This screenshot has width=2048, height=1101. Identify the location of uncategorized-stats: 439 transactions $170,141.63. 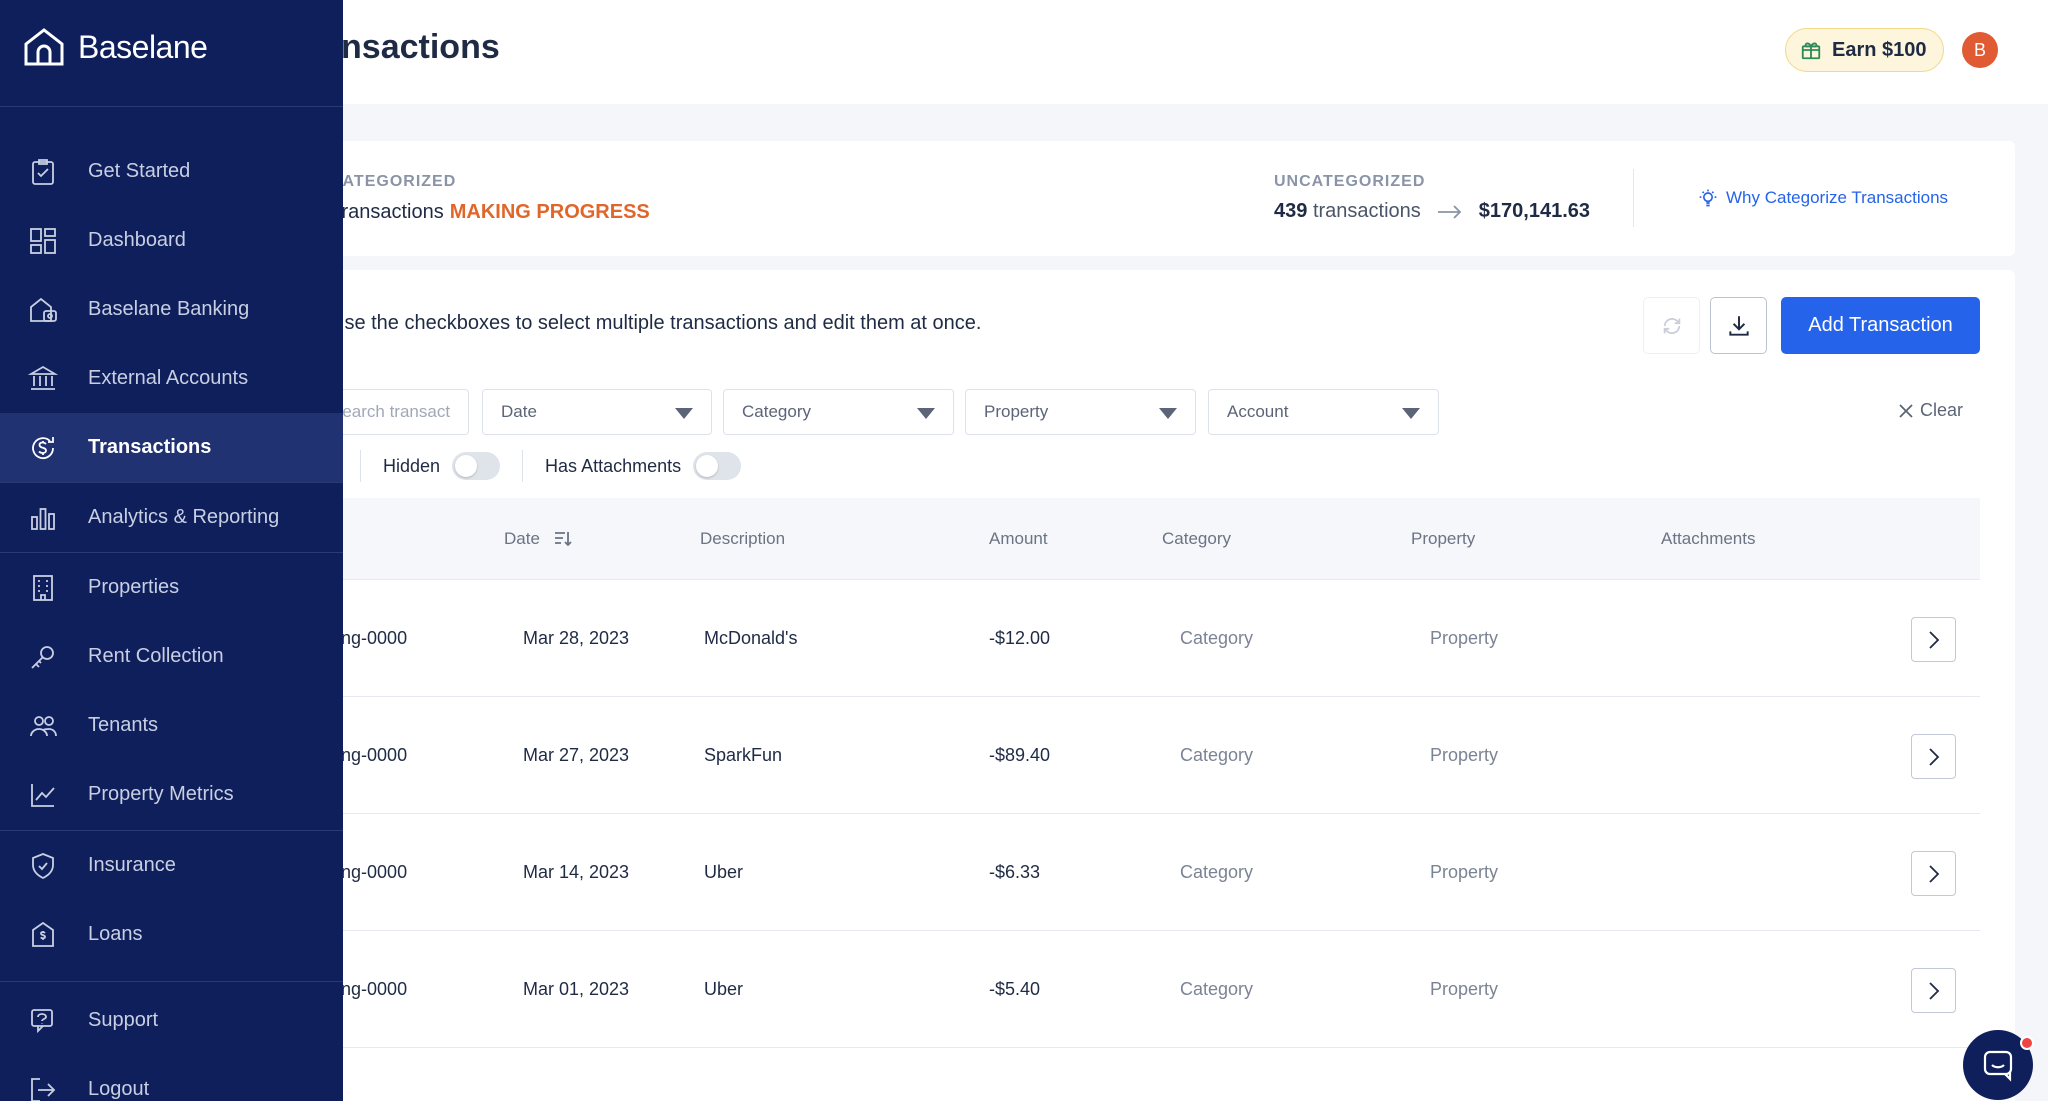
(1432, 211).